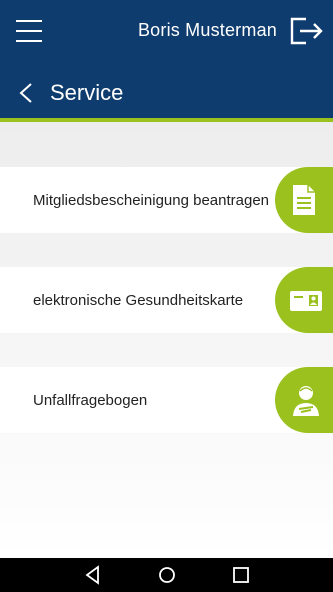 The height and width of the screenshot is (592, 333). What do you see at coordinates (166, 94) in the screenshot?
I see `page-title-bar: Service` at bounding box center [166, 94].